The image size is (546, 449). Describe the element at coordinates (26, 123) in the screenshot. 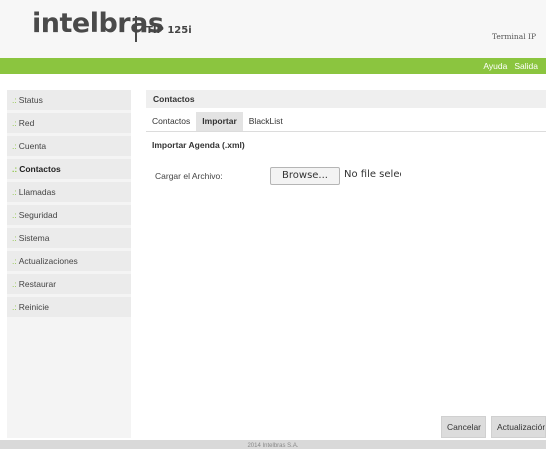

I see `sidebar-item-label: Red` at that location.